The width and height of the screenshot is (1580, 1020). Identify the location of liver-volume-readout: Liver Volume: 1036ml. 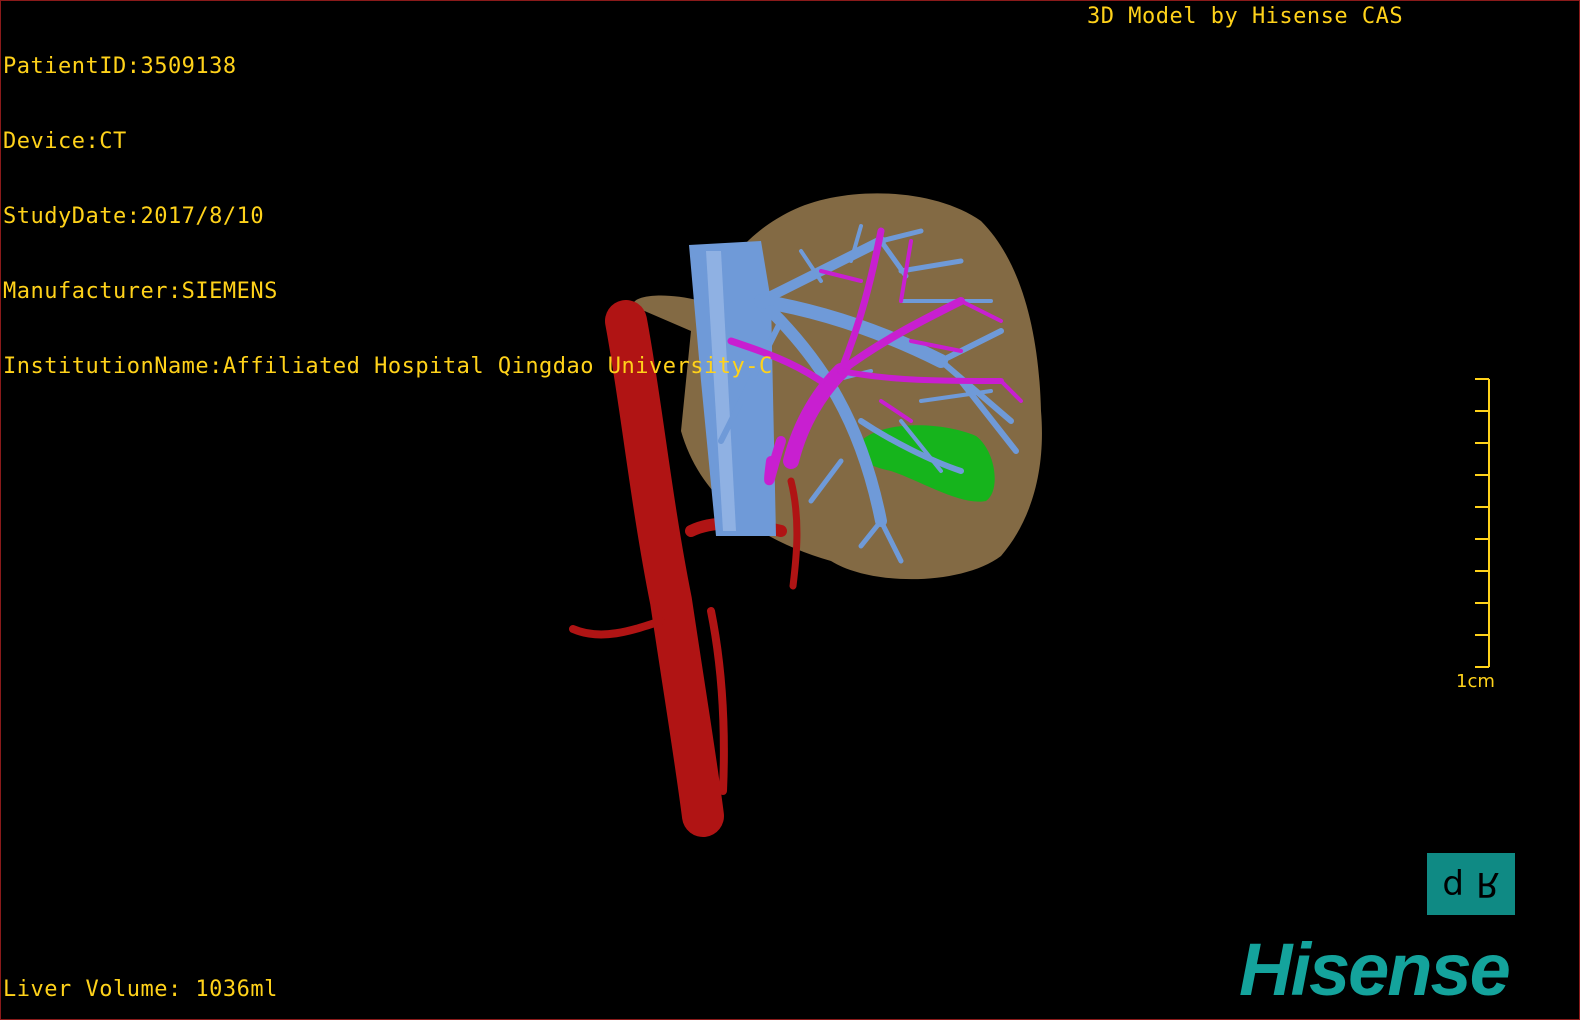
(140, 989).